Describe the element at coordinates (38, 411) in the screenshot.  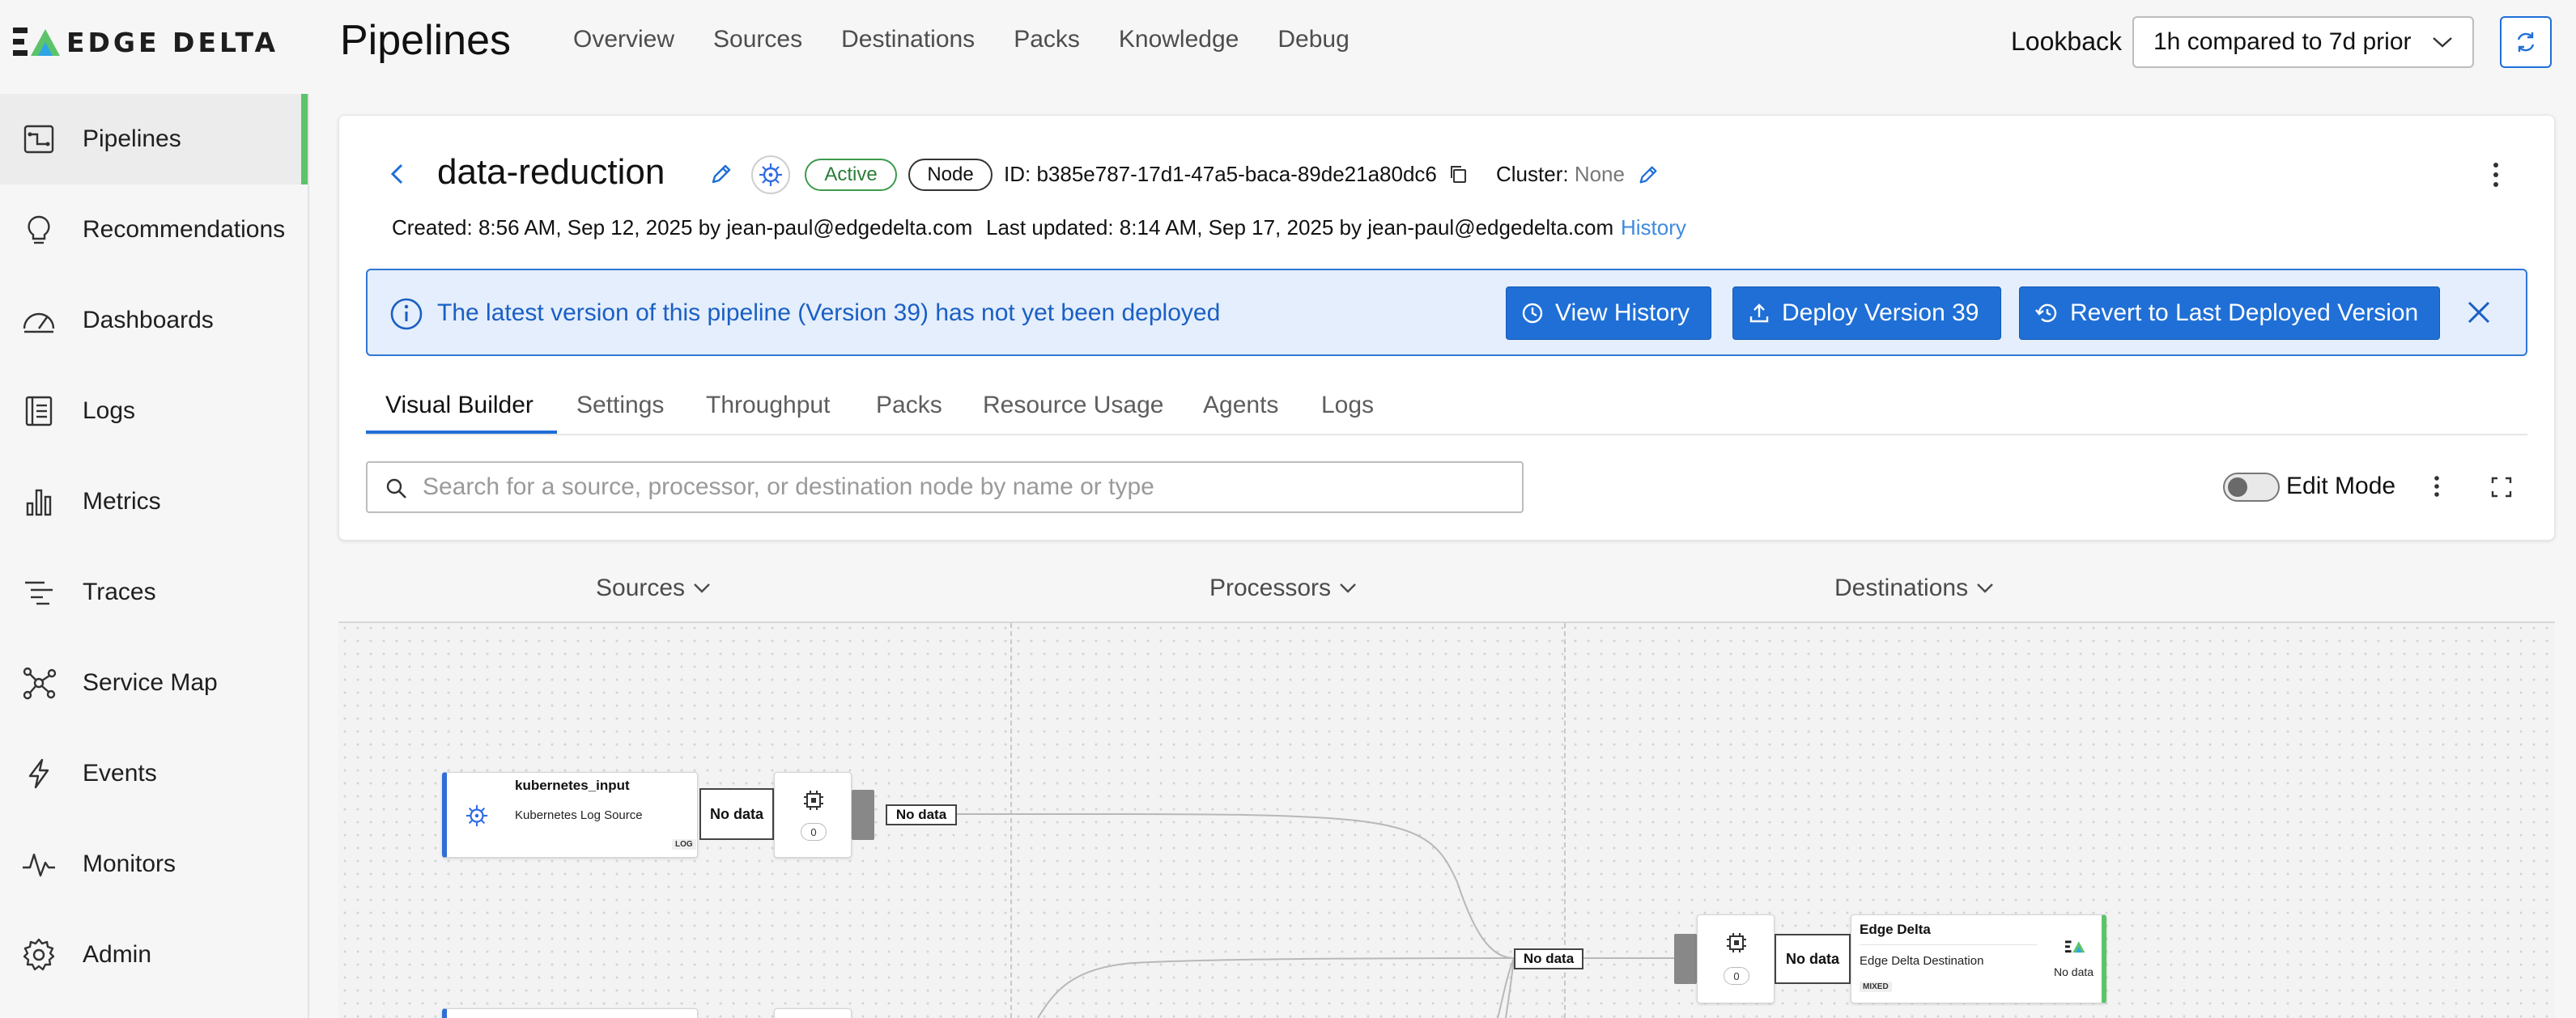
I see `logs-icon` at that location.